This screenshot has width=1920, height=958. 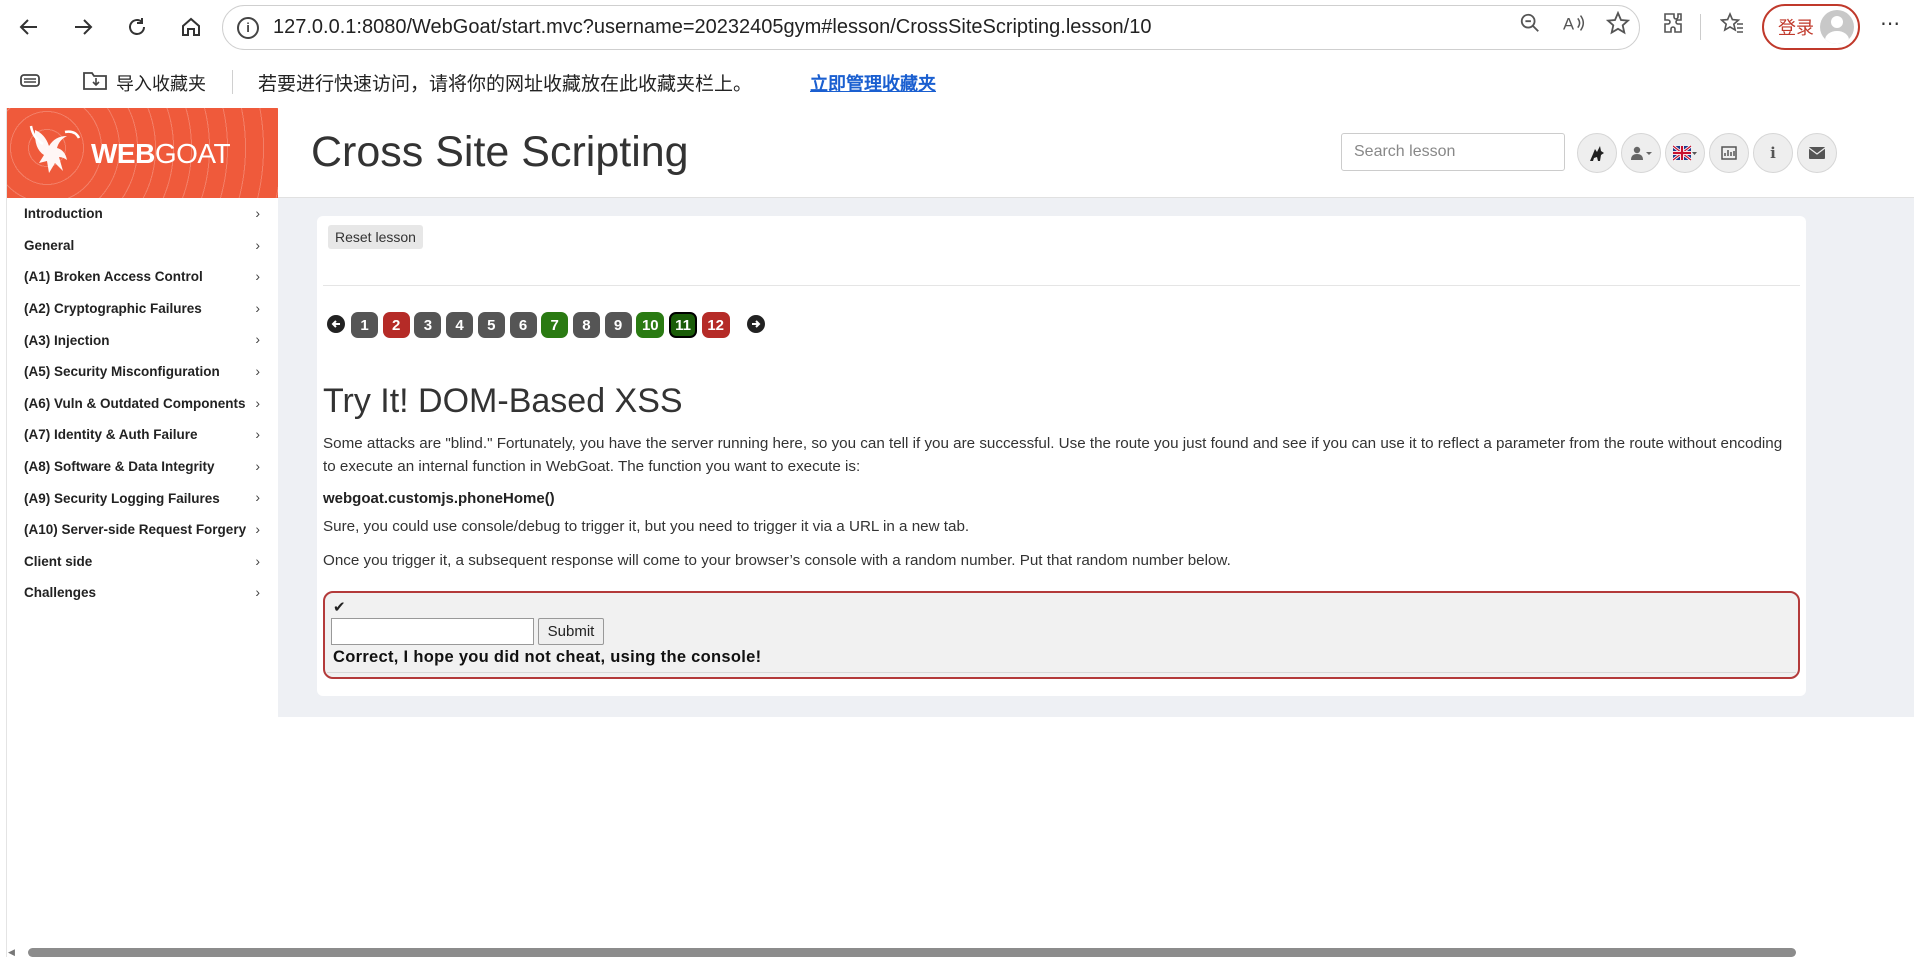 I want to click on sidebar-item-client-side: Client side ›, so click(x=142, y=562).